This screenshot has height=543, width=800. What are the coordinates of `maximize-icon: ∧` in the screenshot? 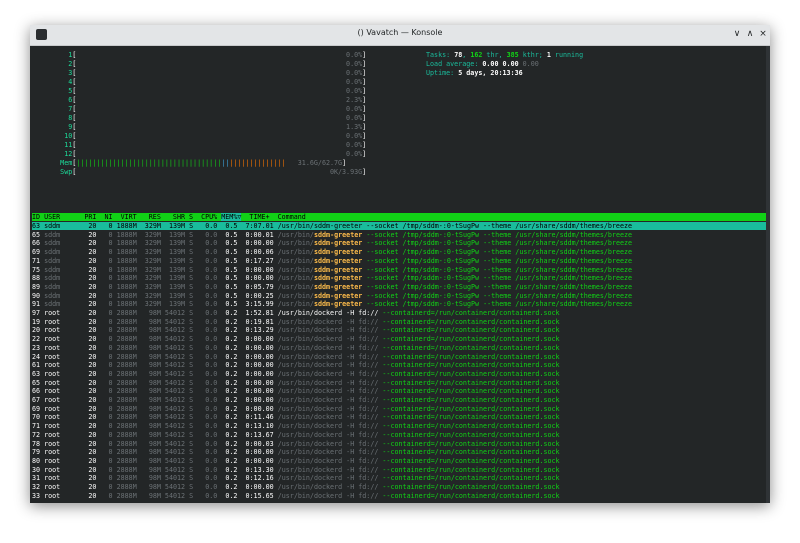 It's located at (750, 34).